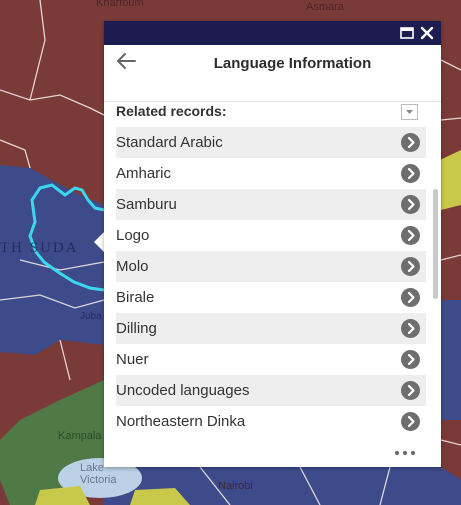 Image resolution: width=461 pixels, height=505 pixels. I want to click on close-icon, so click(427, 33).